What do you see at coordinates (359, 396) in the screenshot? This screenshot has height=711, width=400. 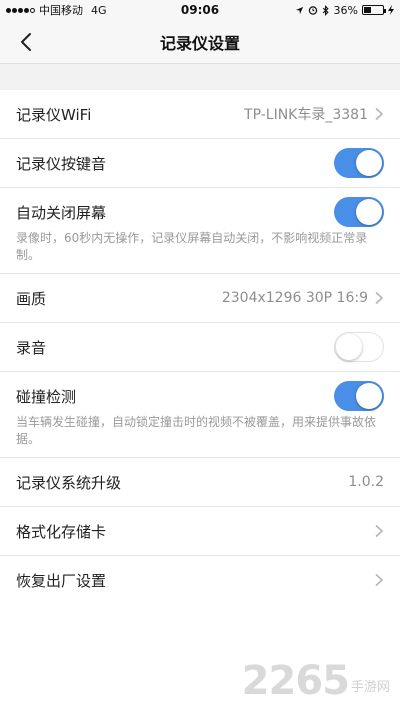 I see `collision-toggle` at bounding box center [359, 396].